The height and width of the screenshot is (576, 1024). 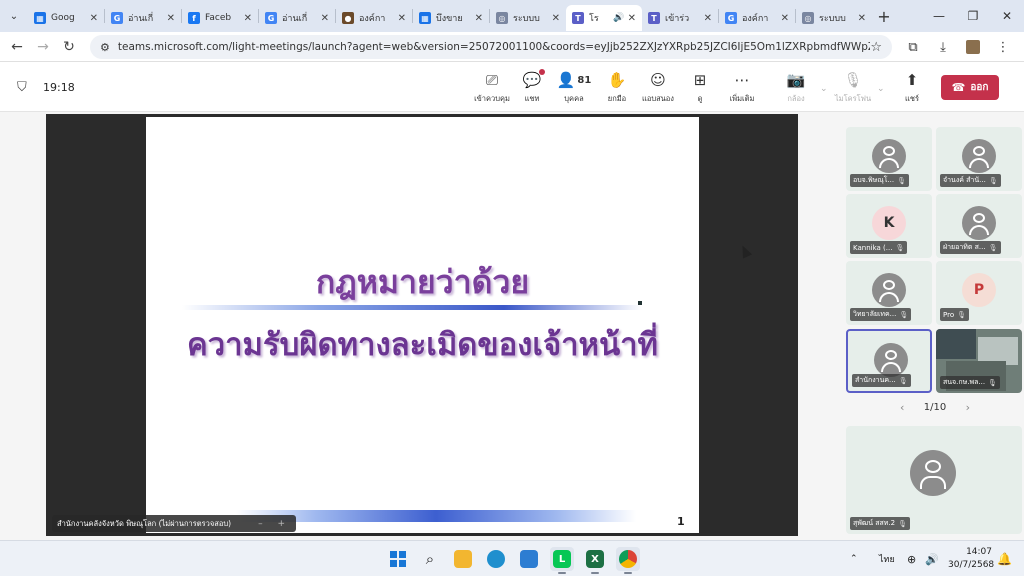 What do you see at coordinates (529, 559) in the screenshot?
I see `store-icon` at bounding box center [529, 559].